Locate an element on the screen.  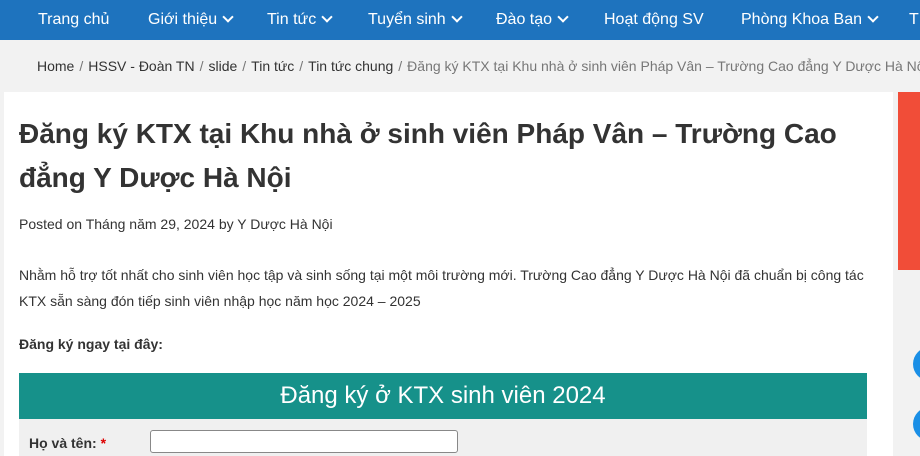
nav-item-news: Tin tức is located at coordinates (300, 20).